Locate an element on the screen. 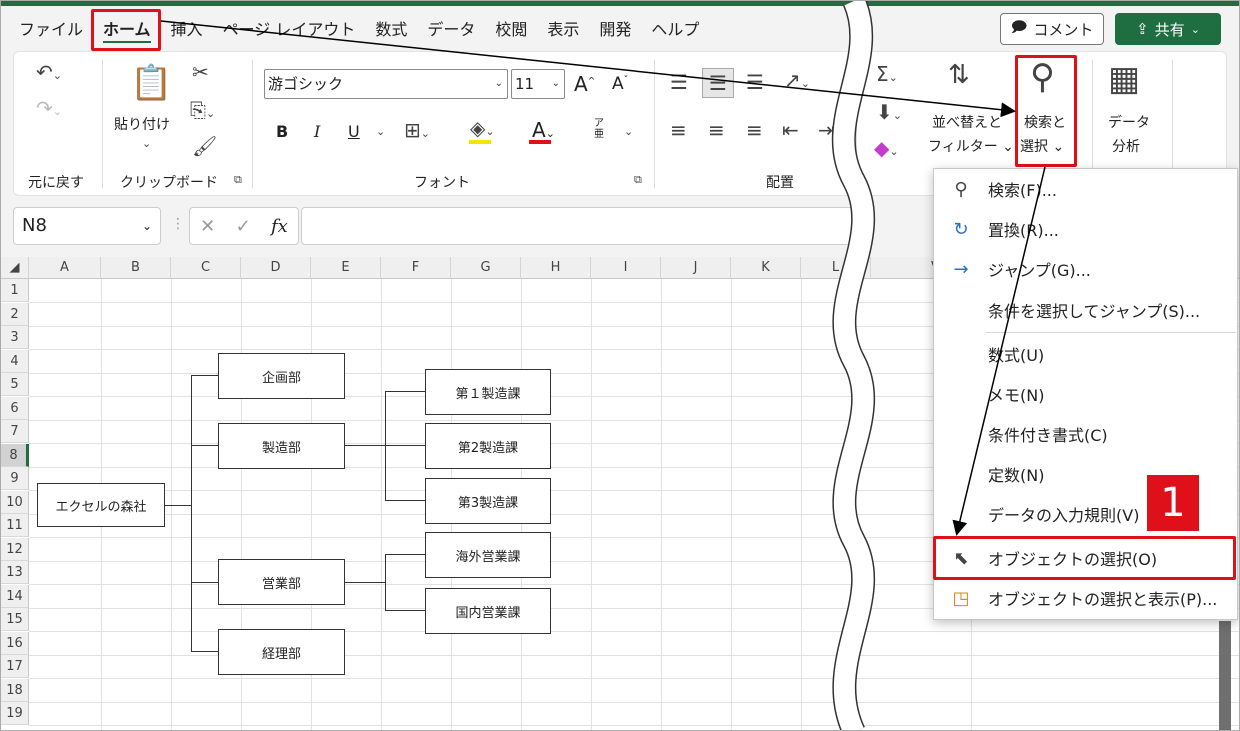  paste-icon: 📋 is located at coordinates (151, 83).